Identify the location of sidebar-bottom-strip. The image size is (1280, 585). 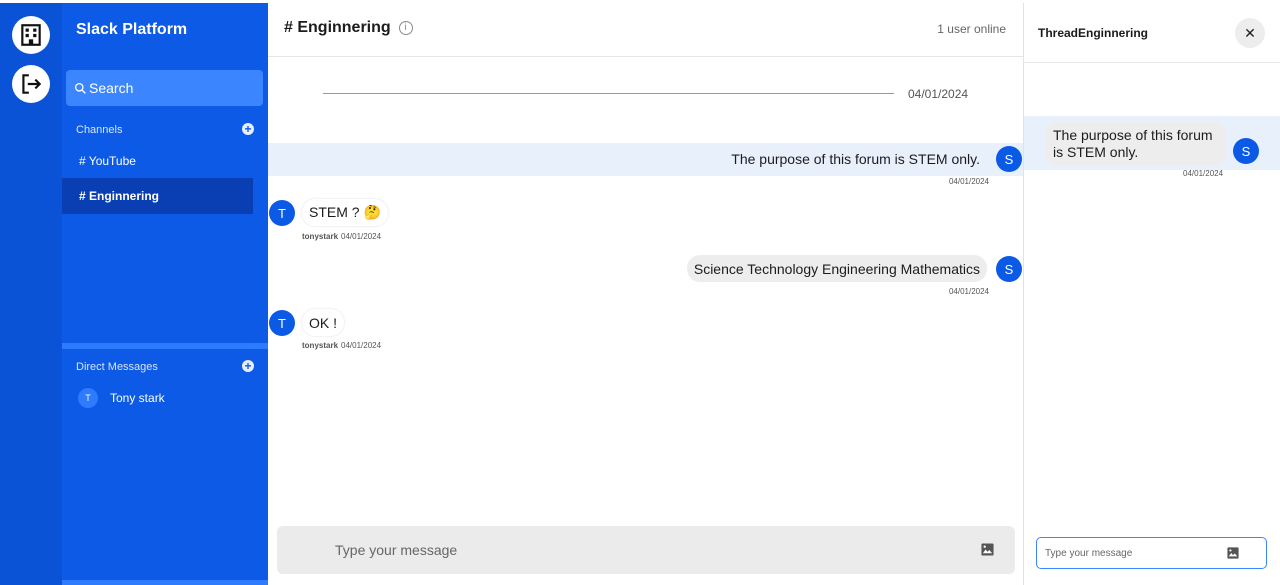
(165, 582).